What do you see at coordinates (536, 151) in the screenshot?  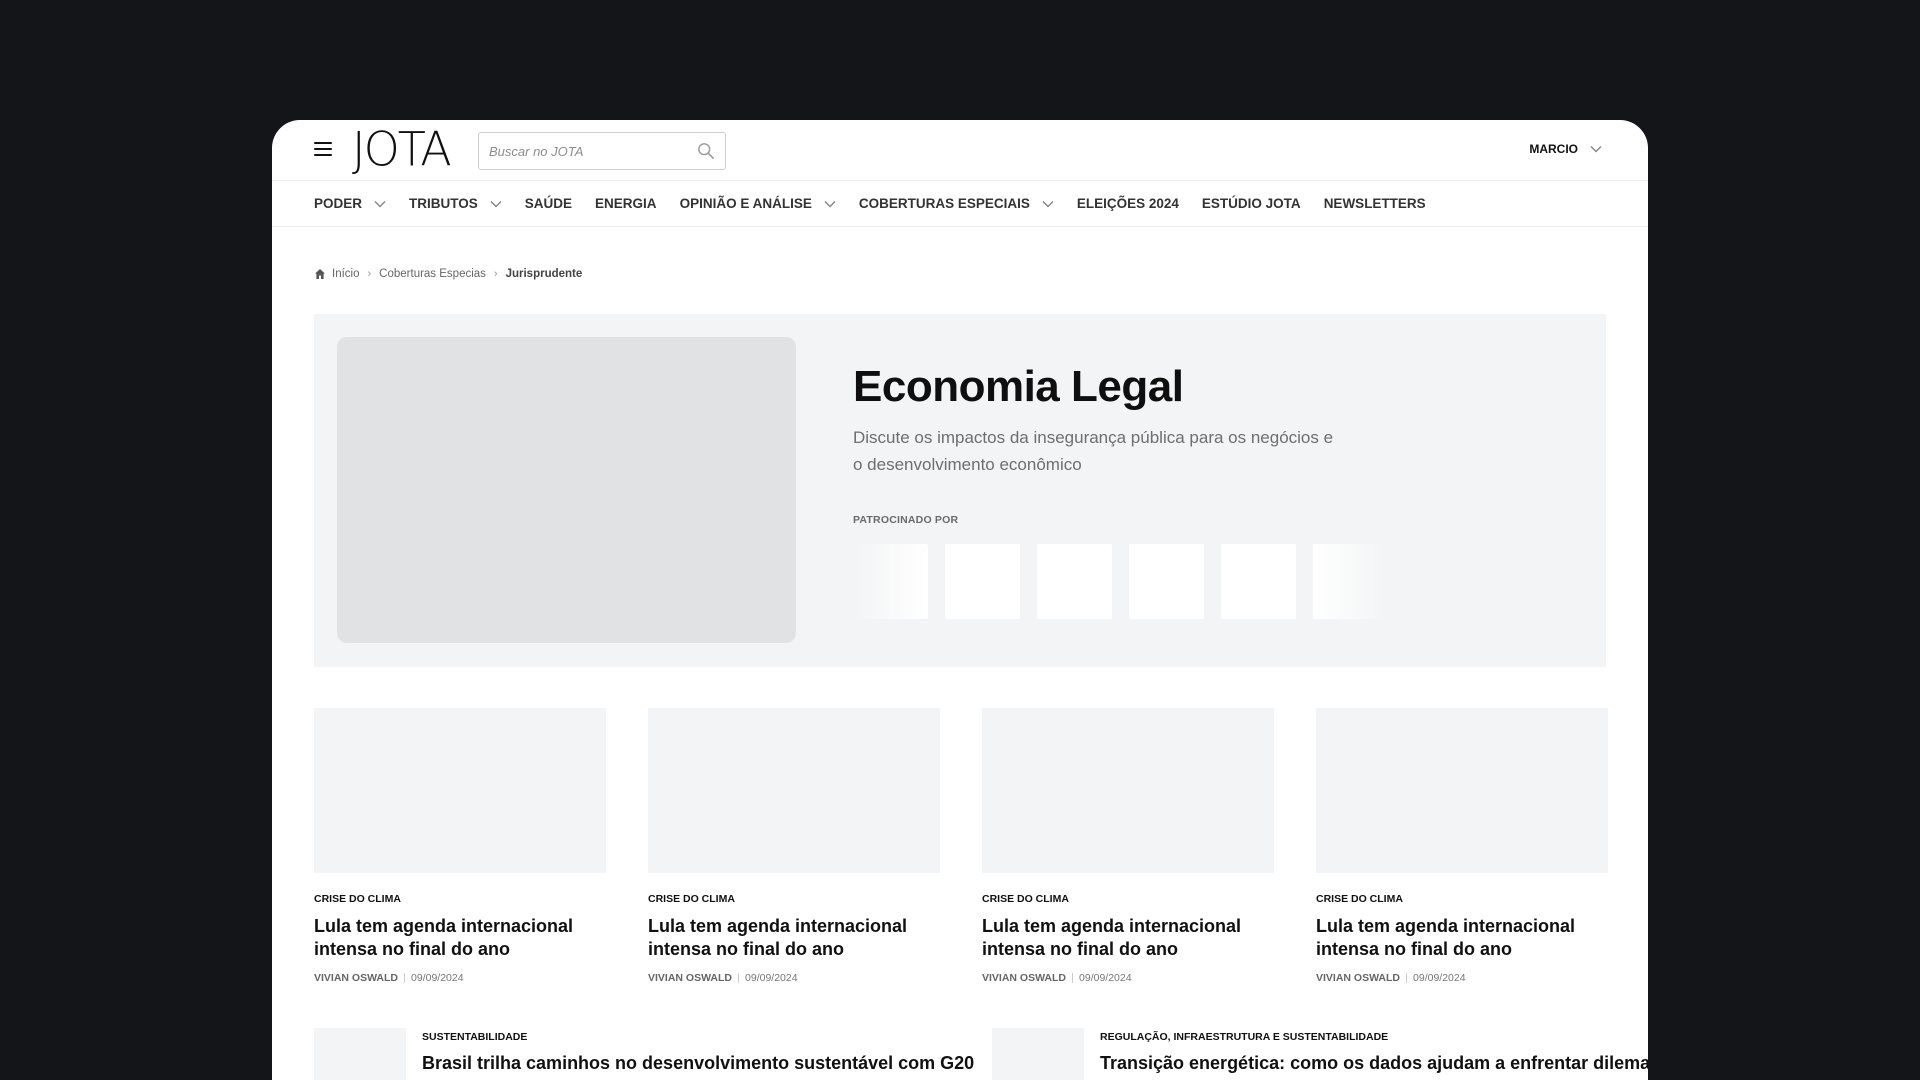 I see `search-placeholder: Buscar no JOTA` at bounding box center [536, 151].